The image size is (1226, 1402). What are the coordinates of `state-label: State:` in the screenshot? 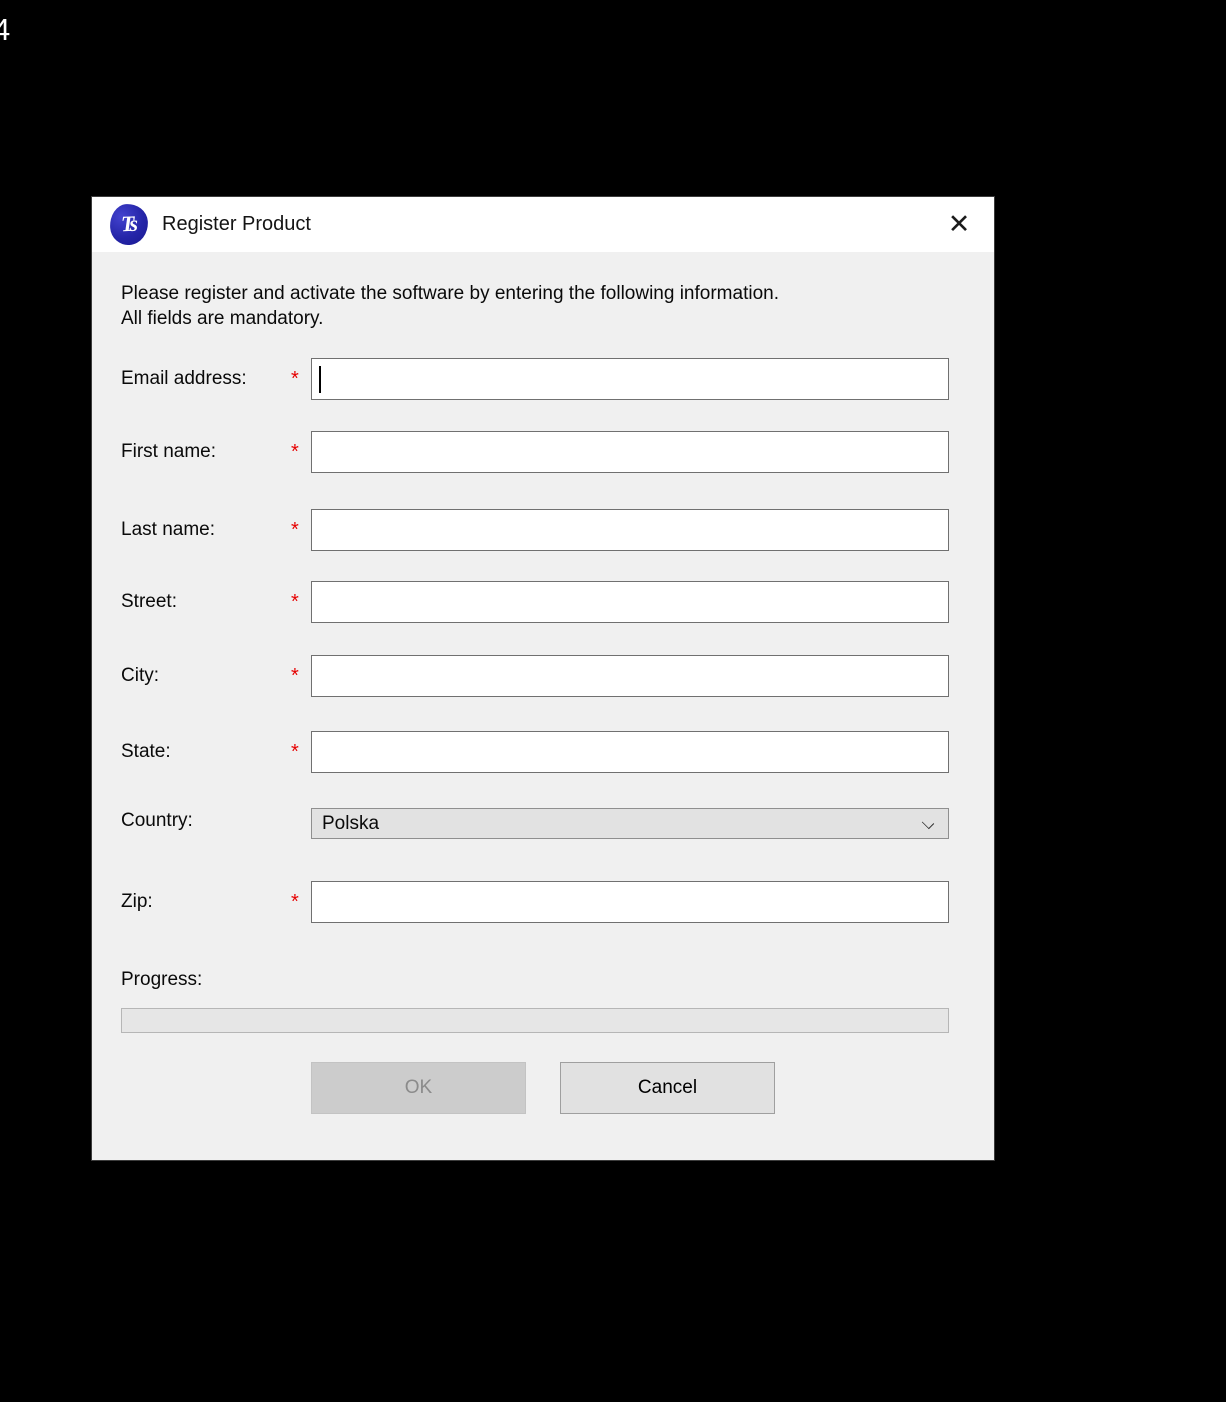 It's located at (146, 751).